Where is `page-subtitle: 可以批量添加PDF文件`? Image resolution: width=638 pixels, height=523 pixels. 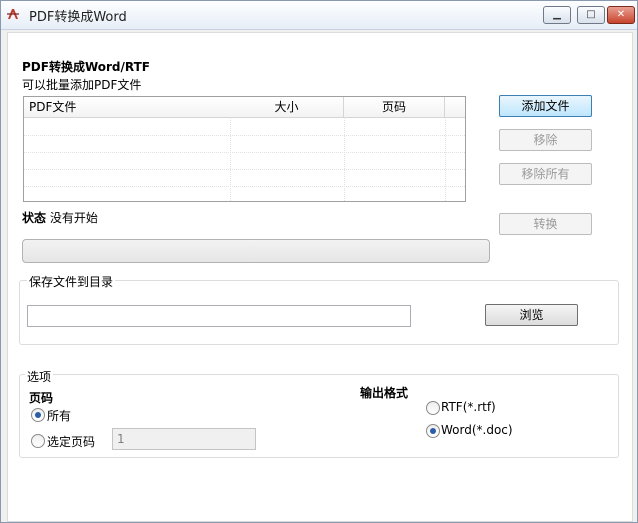 page-subtitle: 可以批量添加PDF文件 is located at coordinates (82, 85).